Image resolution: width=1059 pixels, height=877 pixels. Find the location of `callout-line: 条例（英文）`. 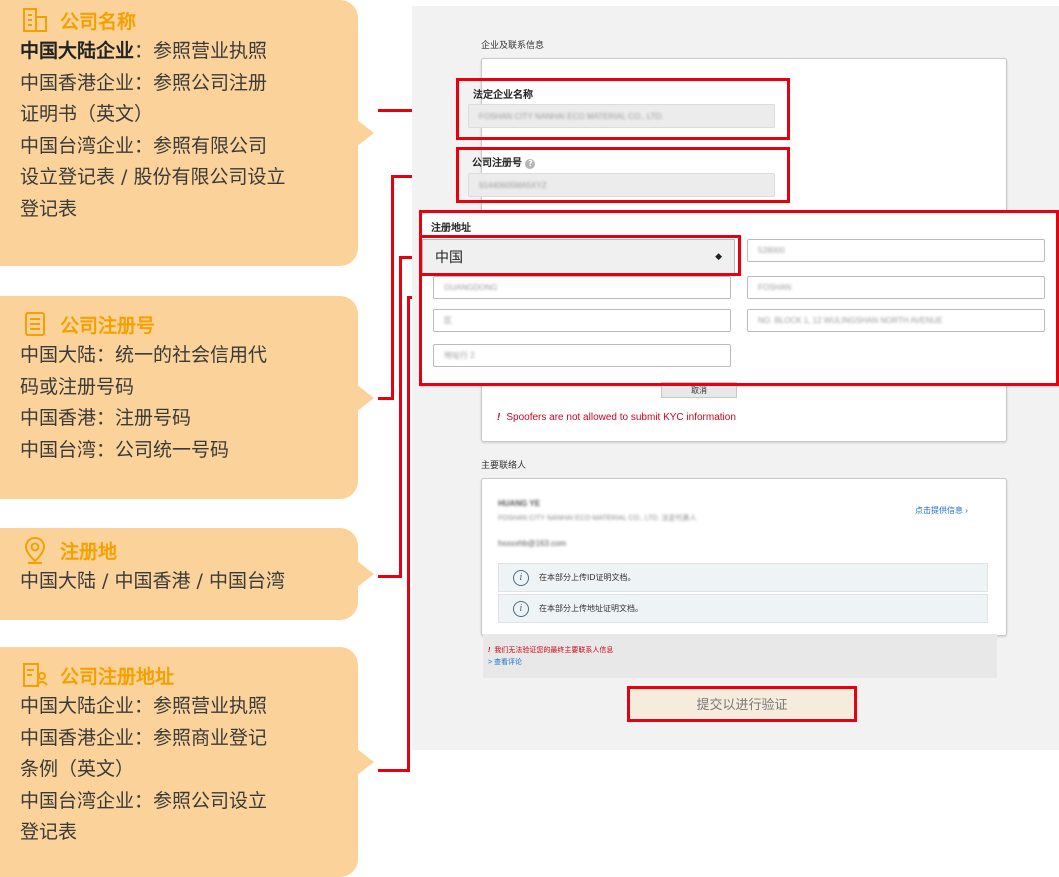

callout-line: 条例（英文） is located at coordinates (77, 769).